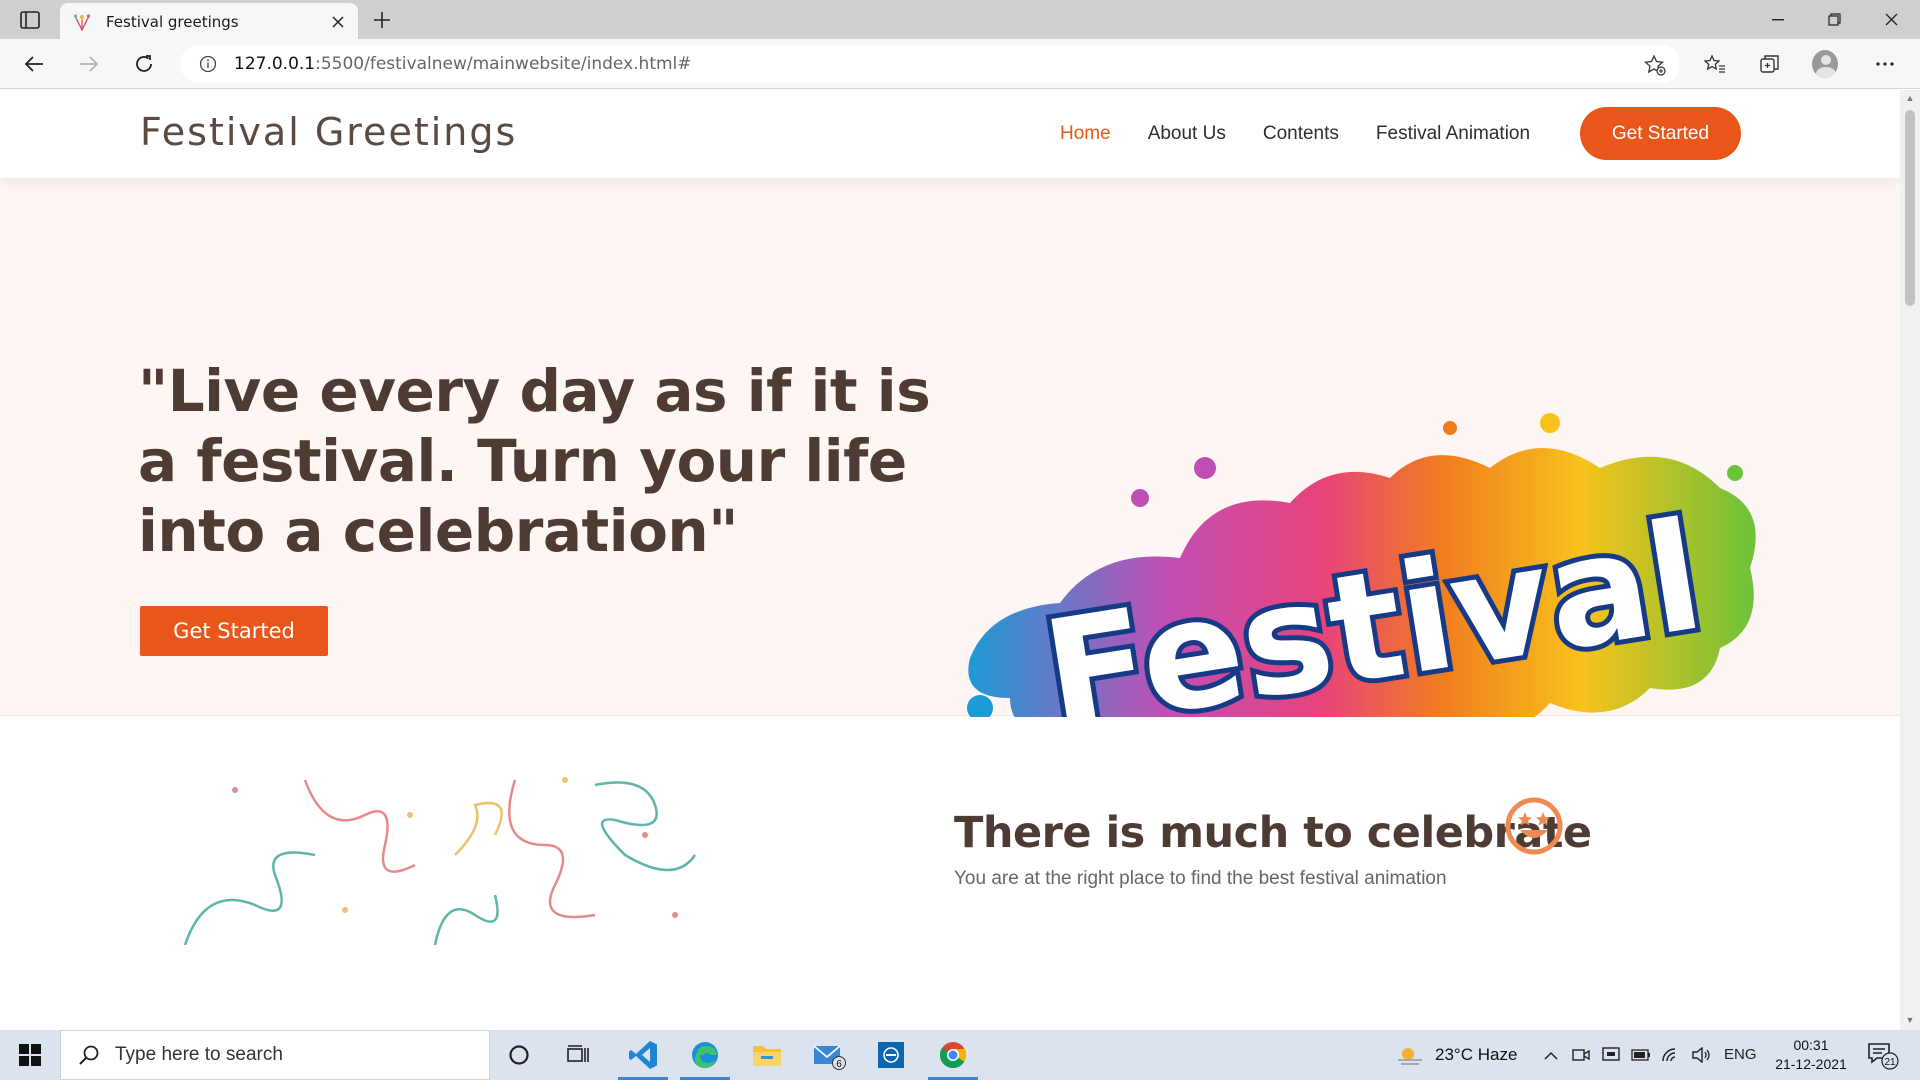  What do you see at coordinates (234, 631) in the screenshot?
I see `hero-get-started-button: Get Started` at bounding box center [234, 631].